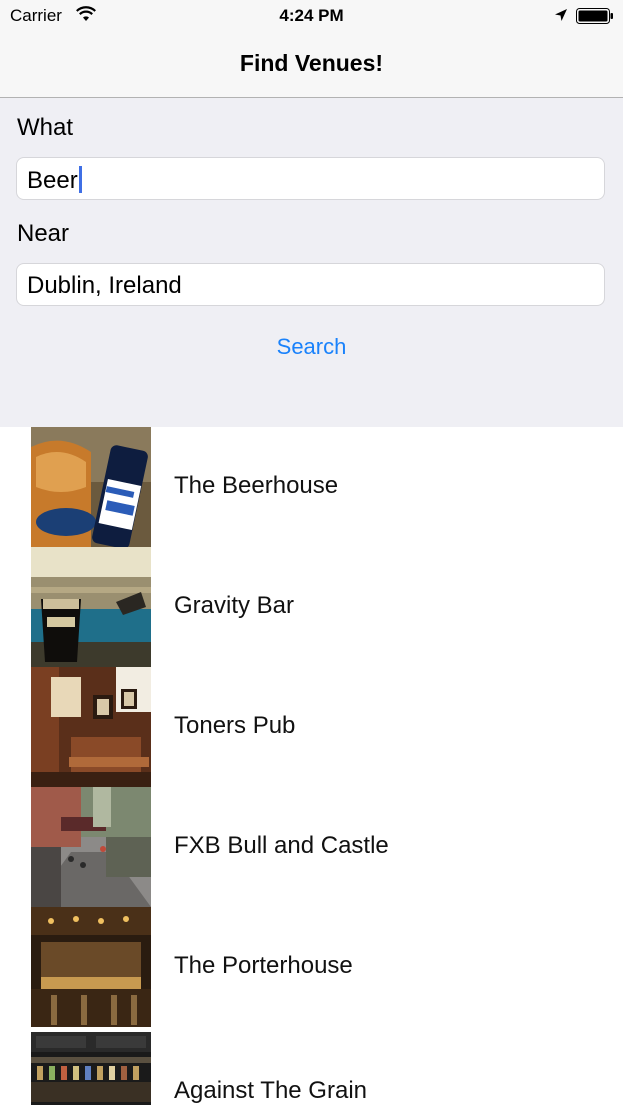 The height and width of the screenshot is (1105, 623). What do you see at coordinates (310, 178) in the screenshot?
I see `what-field: Beer` at bounding box center [310, 178].